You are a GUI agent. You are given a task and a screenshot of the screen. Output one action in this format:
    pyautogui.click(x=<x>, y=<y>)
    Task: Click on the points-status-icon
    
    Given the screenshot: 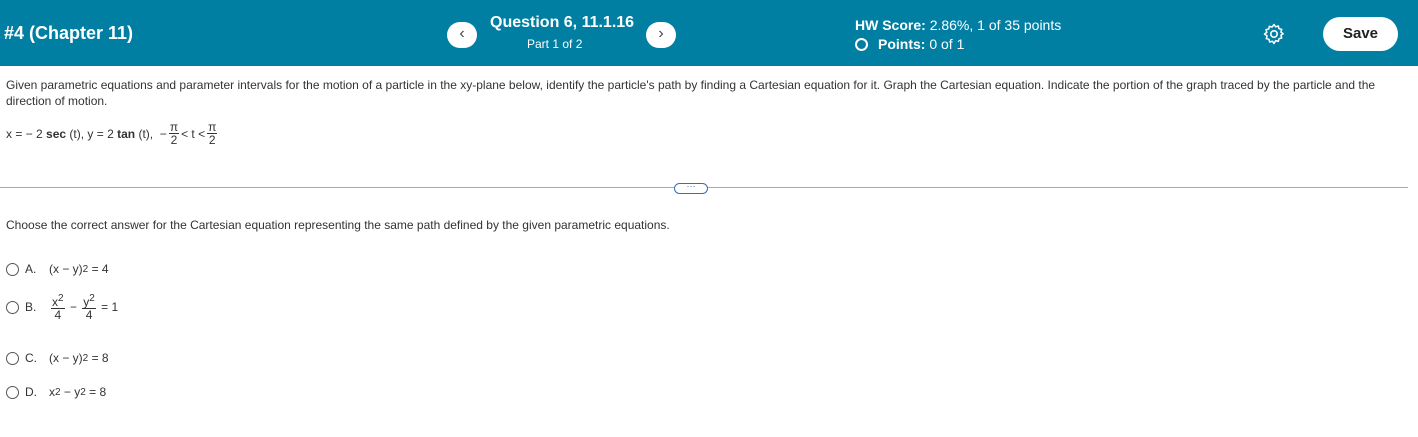 What is the action you would take?
    pyautogui.click(x=861, y=44)
    